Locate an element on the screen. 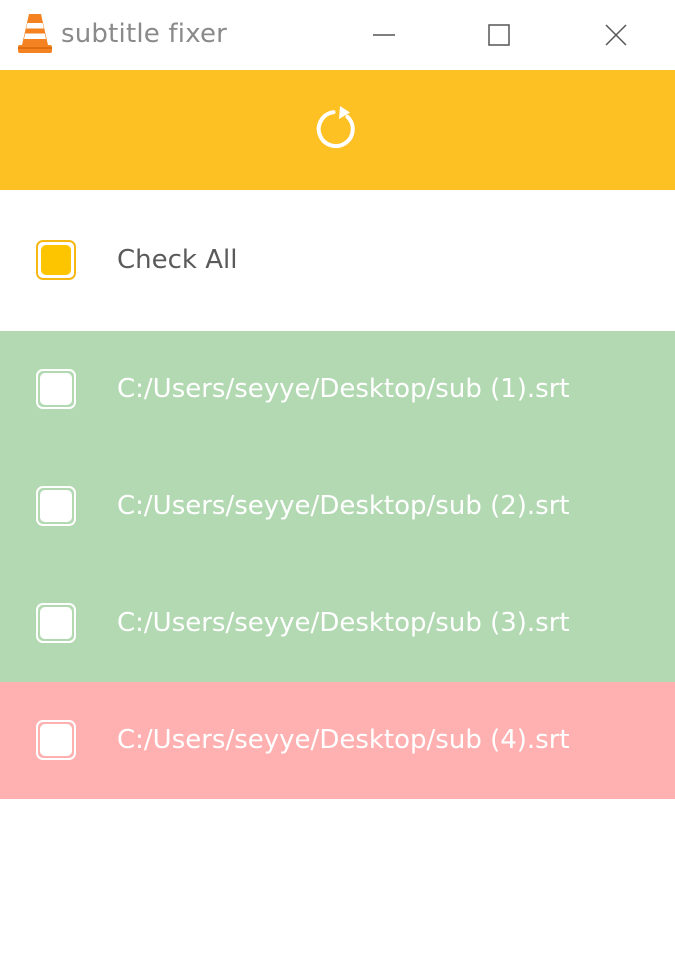  reload-icon is located at coordinates (338, 130).